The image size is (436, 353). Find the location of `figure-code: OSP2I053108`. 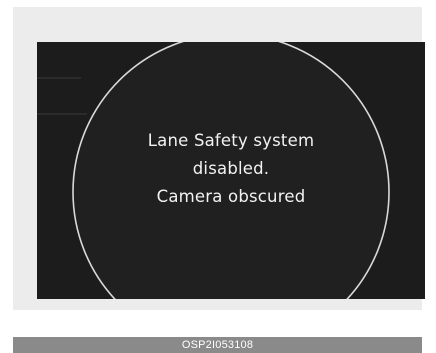

figure-code: OSP2I053108 is located at coordinates (217, 345).